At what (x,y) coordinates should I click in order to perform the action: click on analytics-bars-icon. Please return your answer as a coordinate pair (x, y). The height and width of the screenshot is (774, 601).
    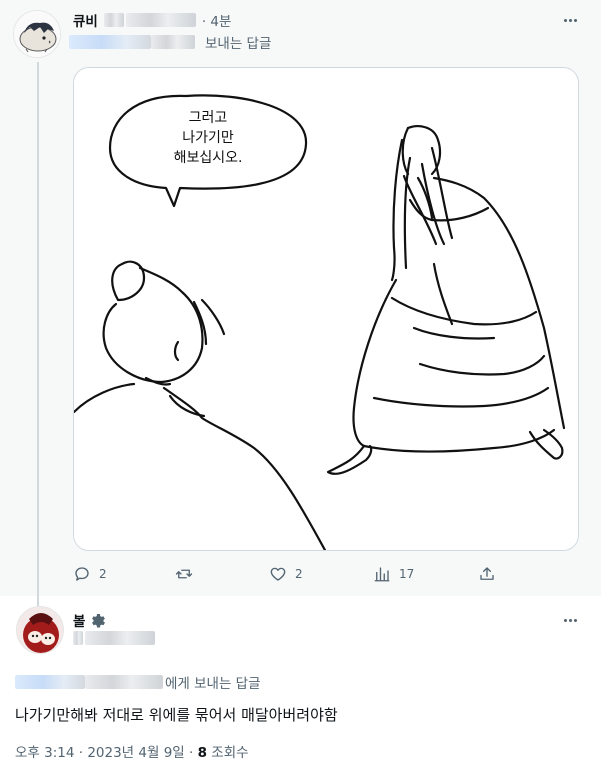
    Looking at the image, I should click on (382, 574).